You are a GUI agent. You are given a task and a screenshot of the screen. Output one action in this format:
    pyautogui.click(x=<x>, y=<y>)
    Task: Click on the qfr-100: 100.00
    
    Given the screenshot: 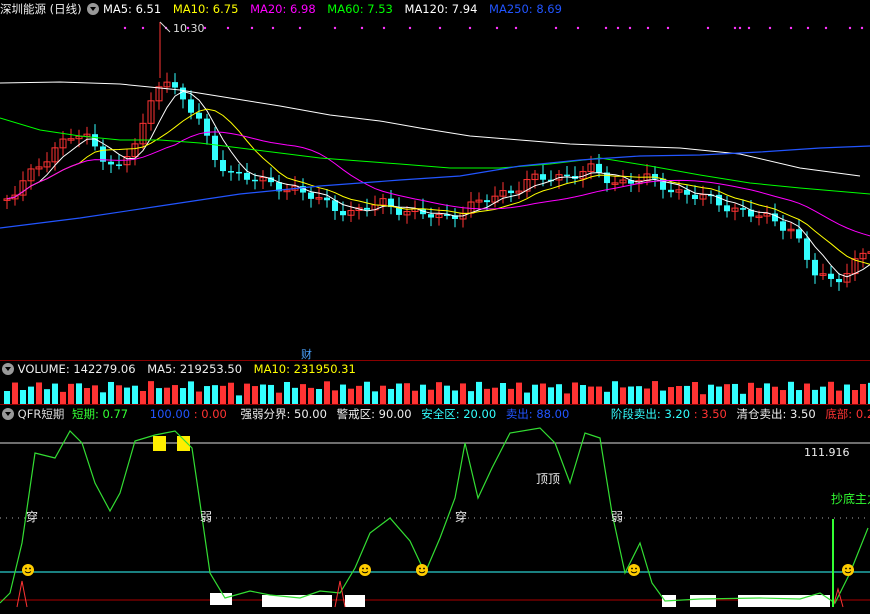 What is the action you would take?
    pyautogui.click(x=170, y=414)
    